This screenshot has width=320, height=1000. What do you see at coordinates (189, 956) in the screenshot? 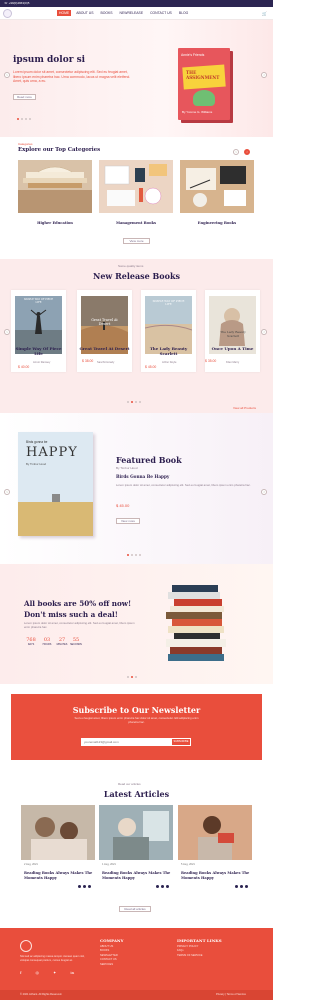
I see `footer-link: TERMS OF SERVICE` at bounding box center [189, 956].